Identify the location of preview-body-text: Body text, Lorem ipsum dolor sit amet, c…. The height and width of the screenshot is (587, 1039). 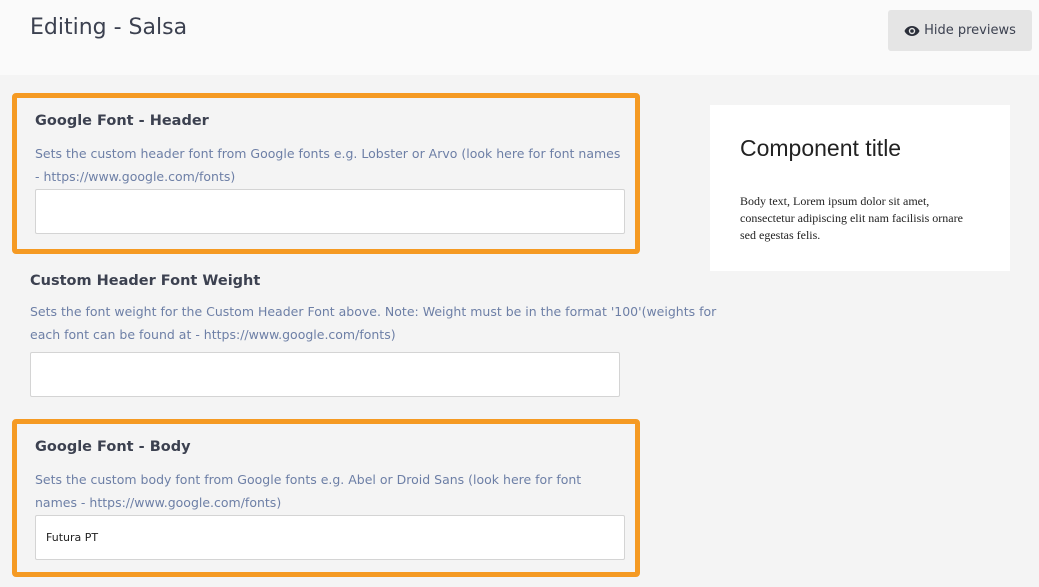
(851, 218).